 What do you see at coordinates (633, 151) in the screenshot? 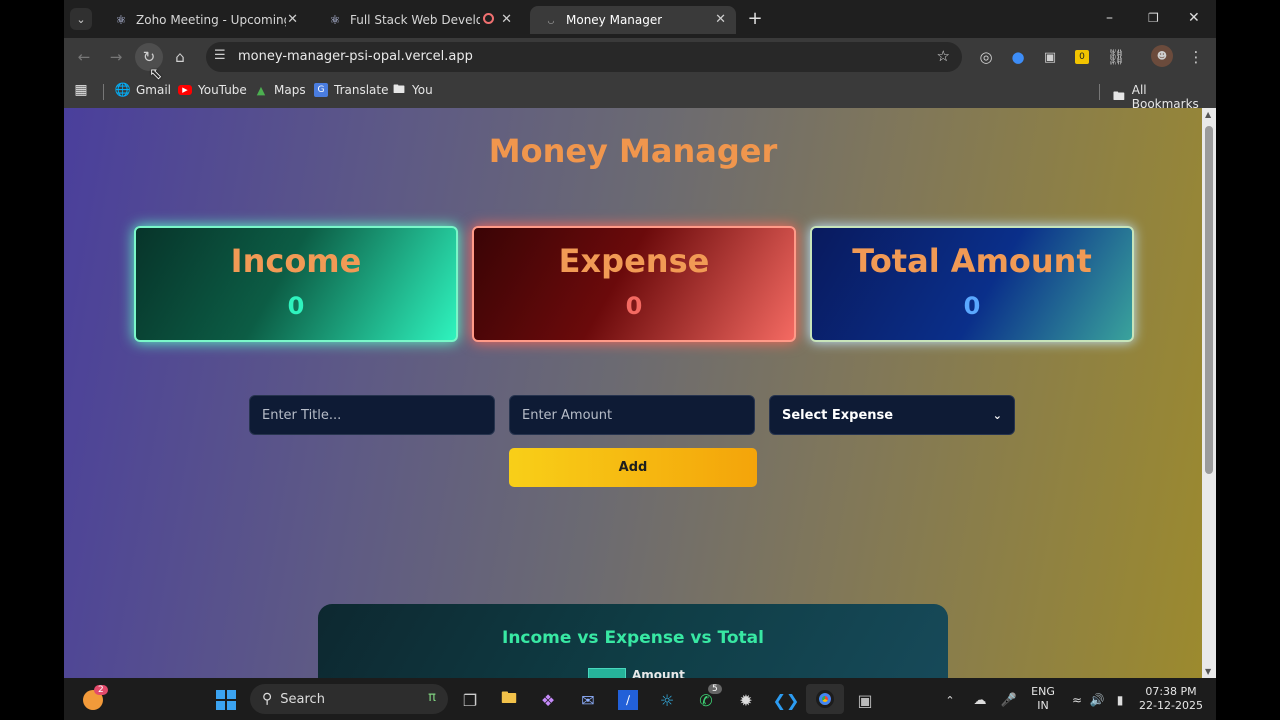
I see `page-title: Money Manager` at bounding box center [633, 151].